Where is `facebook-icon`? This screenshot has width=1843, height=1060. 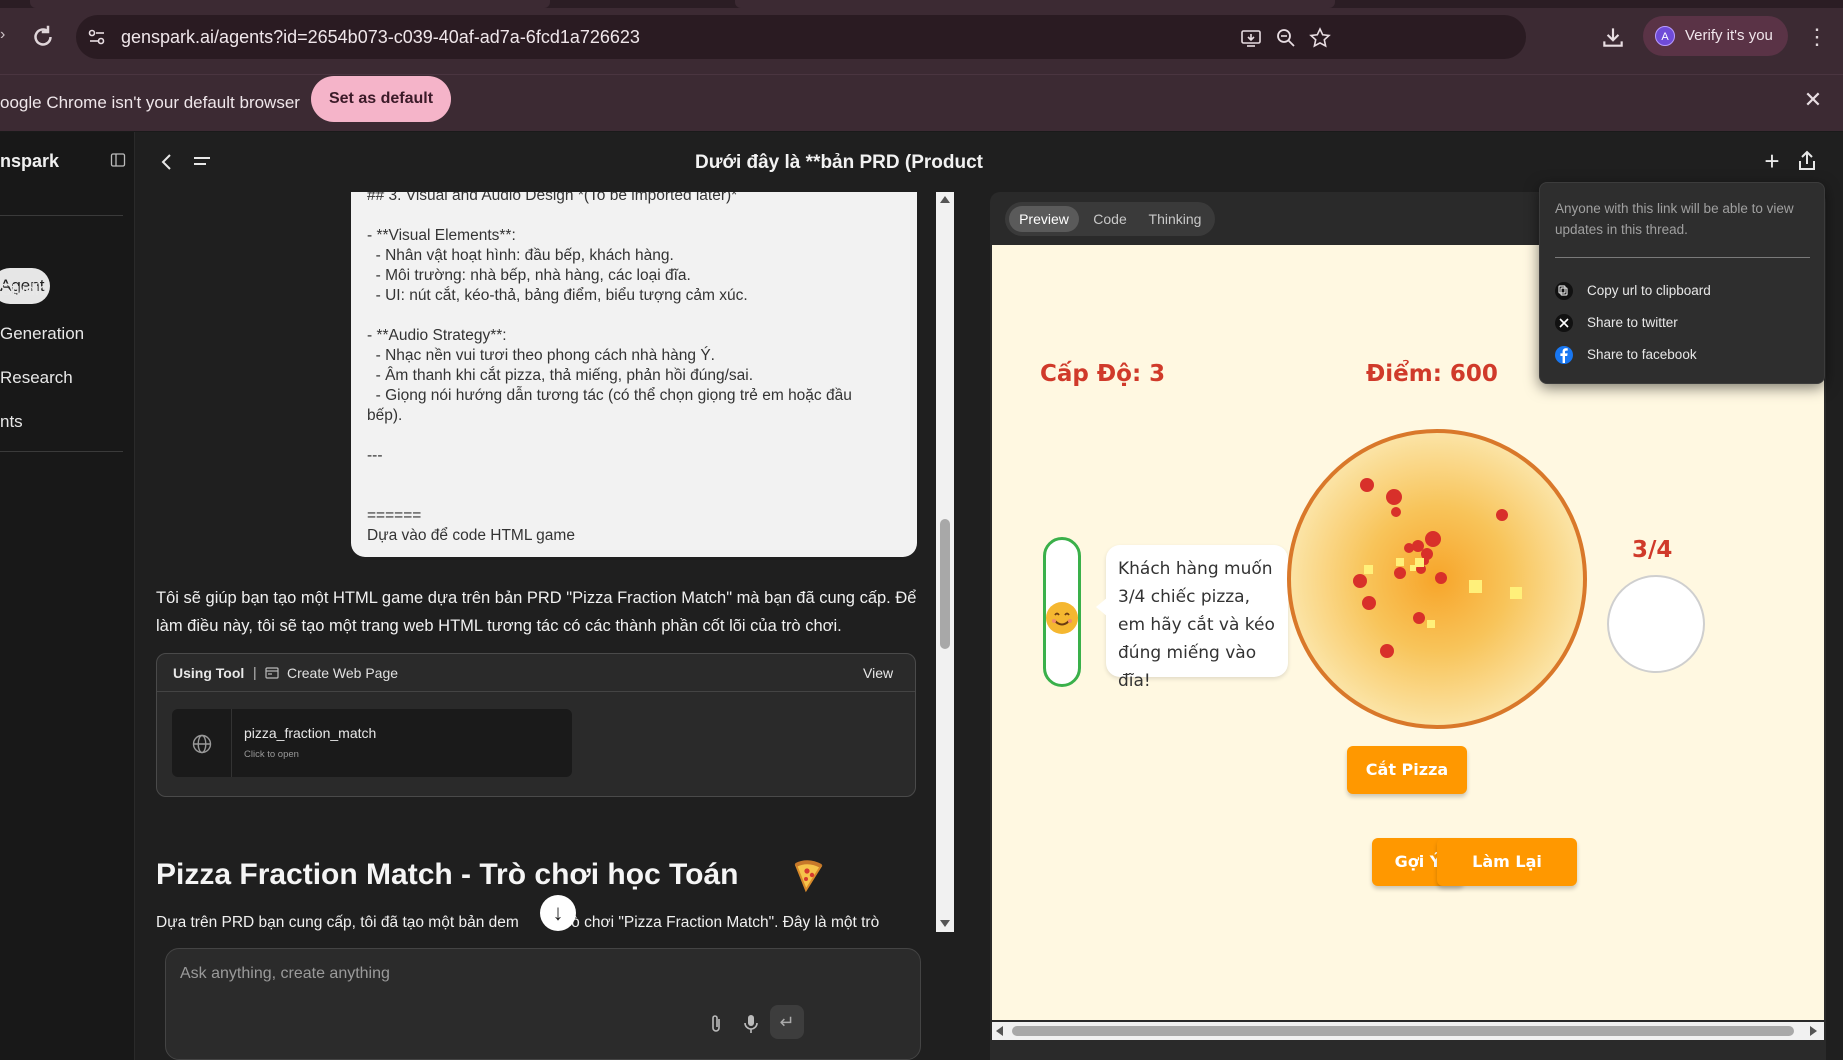
facebook-icon is located at coordinates (1564, 355).